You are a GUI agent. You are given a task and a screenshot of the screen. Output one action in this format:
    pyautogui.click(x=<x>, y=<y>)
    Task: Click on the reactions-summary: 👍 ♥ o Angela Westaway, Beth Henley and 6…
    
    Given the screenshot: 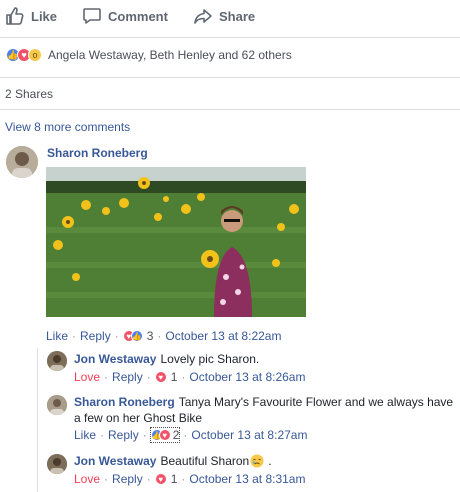 What is the action you would take?
    pyautogui.click(x=149, y=55)
    